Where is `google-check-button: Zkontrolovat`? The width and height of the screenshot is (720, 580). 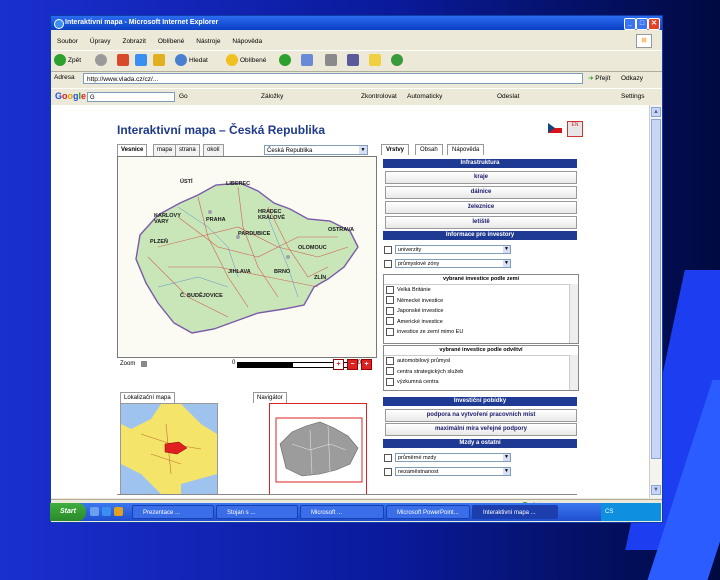 google-check-button: Zkontrolovat is located at coordinates (379, 97).